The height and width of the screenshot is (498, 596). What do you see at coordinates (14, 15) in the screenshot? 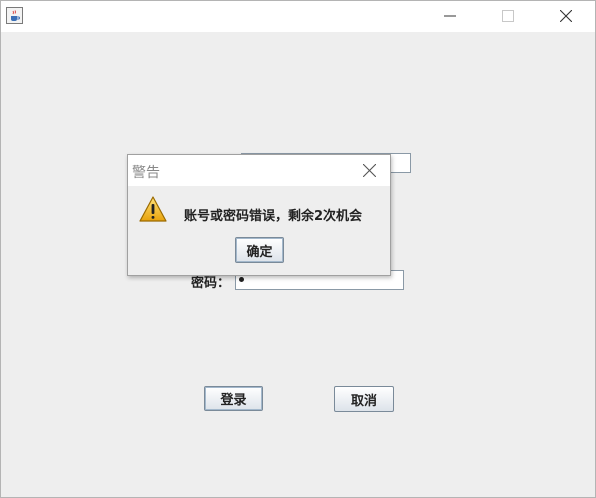
I see `java-cup-icon` at bounding box center [14, 15].